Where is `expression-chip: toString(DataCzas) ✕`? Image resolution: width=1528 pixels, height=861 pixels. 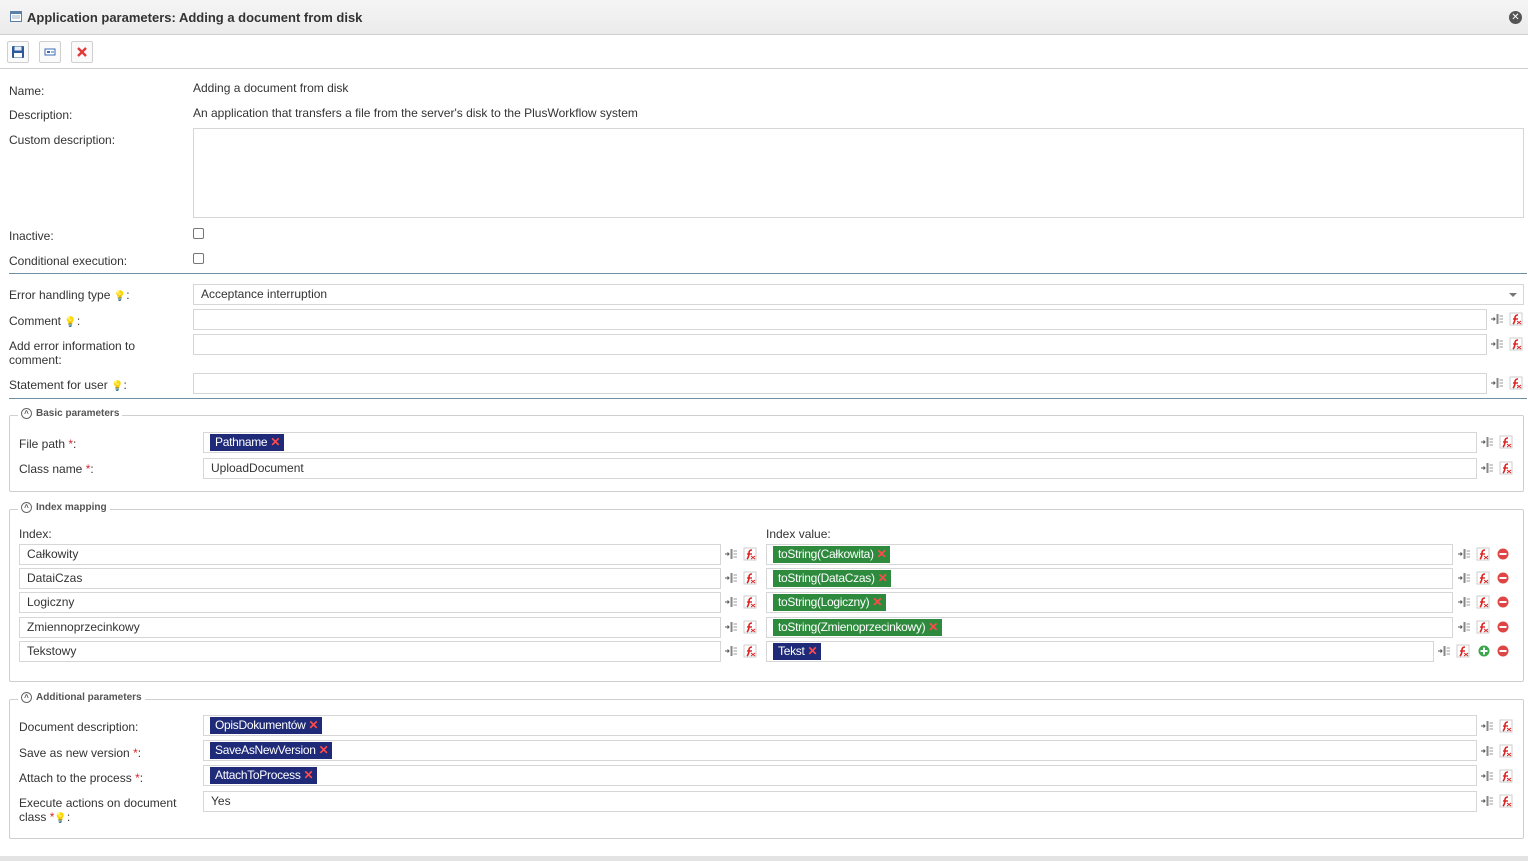 expression-chip: toString(DataCzas) ✕ is located at coordinates (832, 578).